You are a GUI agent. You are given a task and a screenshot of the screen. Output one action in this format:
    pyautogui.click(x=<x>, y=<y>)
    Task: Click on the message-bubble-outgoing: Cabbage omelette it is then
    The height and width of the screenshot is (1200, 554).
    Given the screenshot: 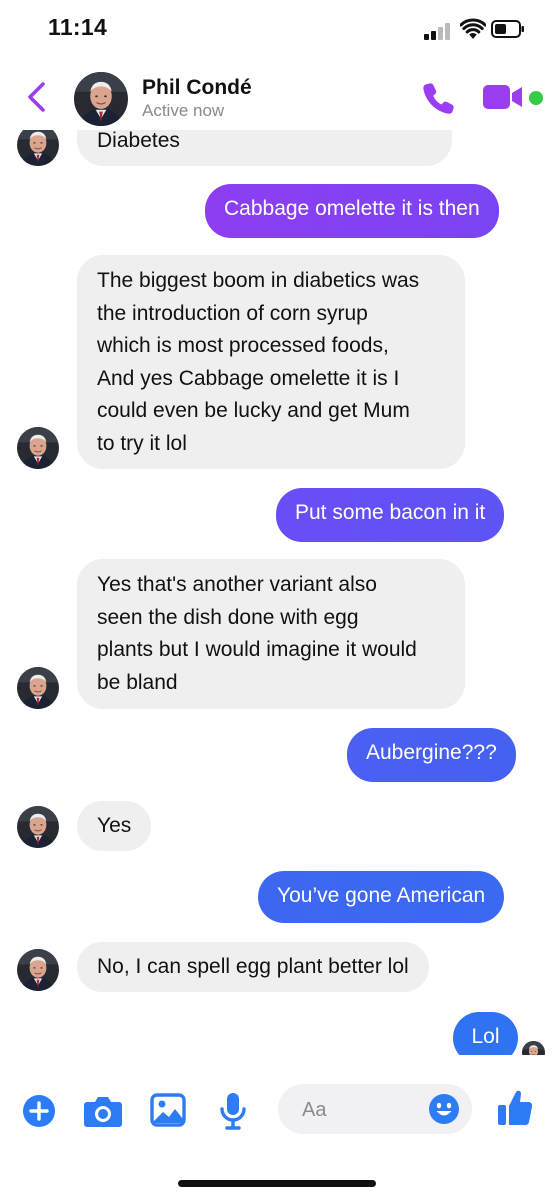 What is the action you would take?
    pyautogui.click(x=352, y=211)
    